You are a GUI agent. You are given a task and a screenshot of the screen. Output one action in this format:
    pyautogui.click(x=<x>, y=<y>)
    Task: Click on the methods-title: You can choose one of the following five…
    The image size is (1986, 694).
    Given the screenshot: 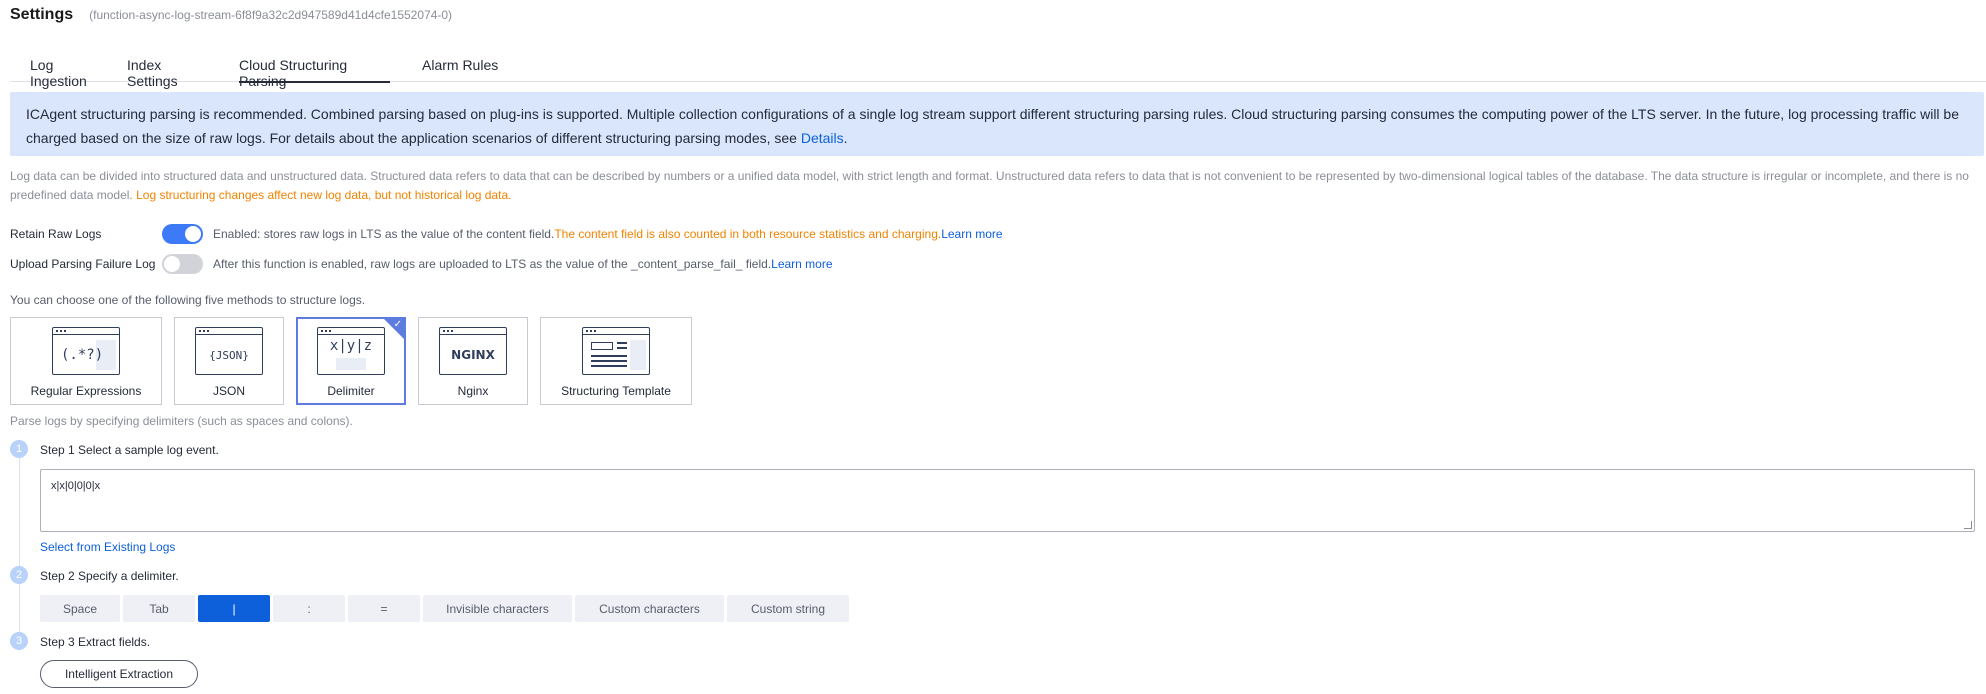 What is the action you would take?
    pyautogui.click(x=188, y=300)
    